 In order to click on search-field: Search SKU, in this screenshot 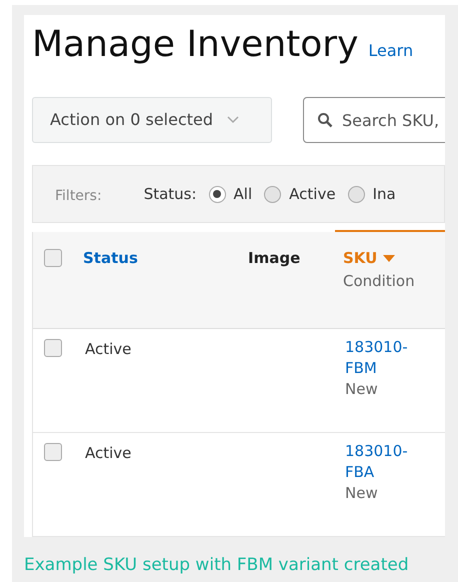, I will do `click(374, 120)`.